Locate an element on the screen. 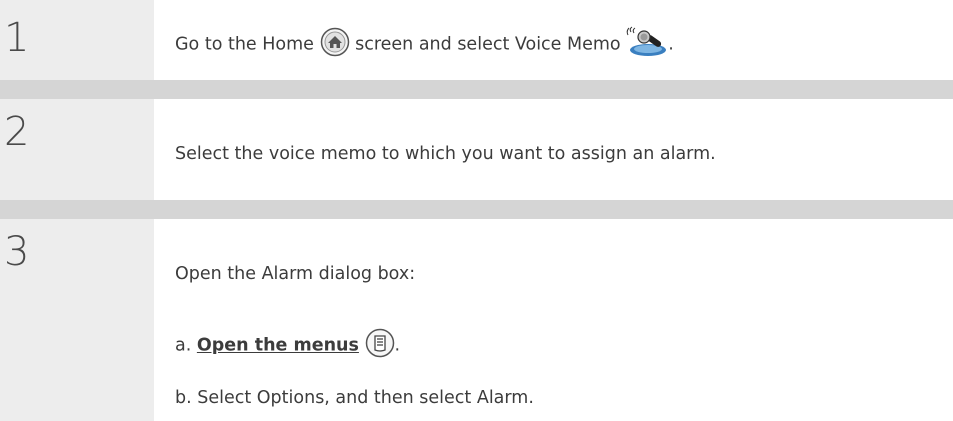 This screenshot has width=953, height=421. step-3-sub-a: a. Open the menus . is located at coordinates (287, 345).